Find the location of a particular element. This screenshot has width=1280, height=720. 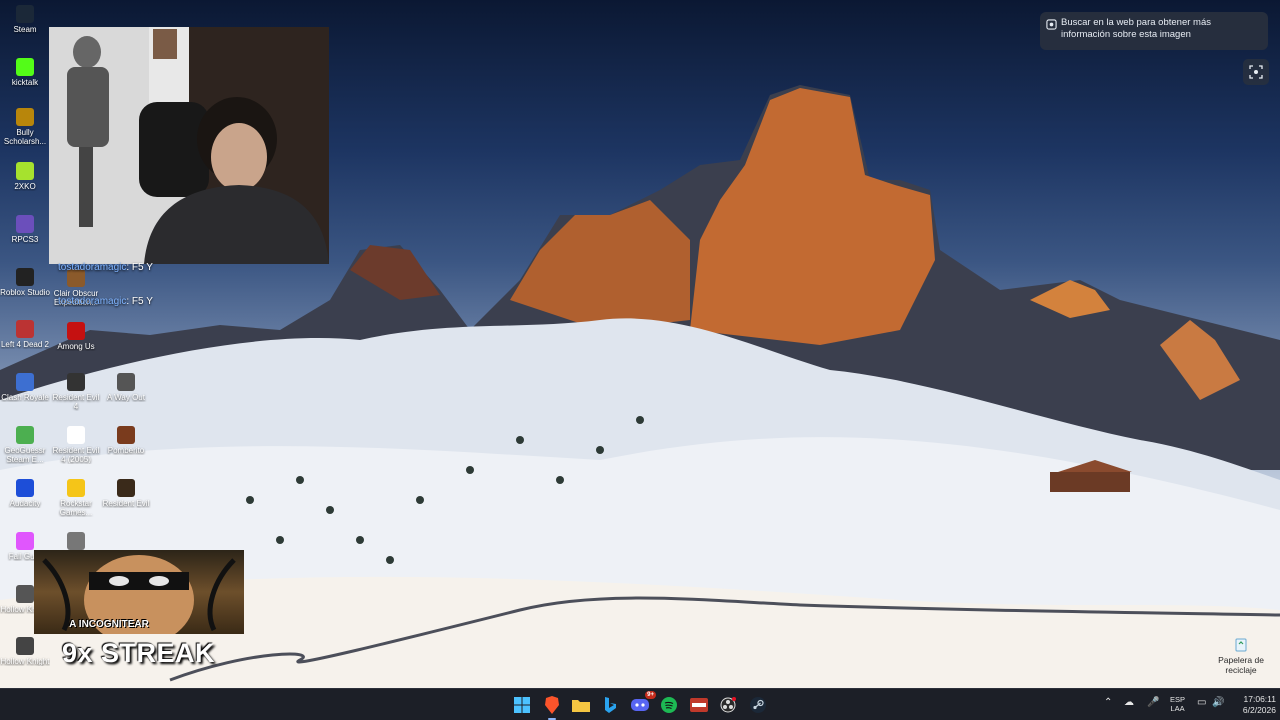

volume-icon: 🔊 is located at coordinates (1218, 702).